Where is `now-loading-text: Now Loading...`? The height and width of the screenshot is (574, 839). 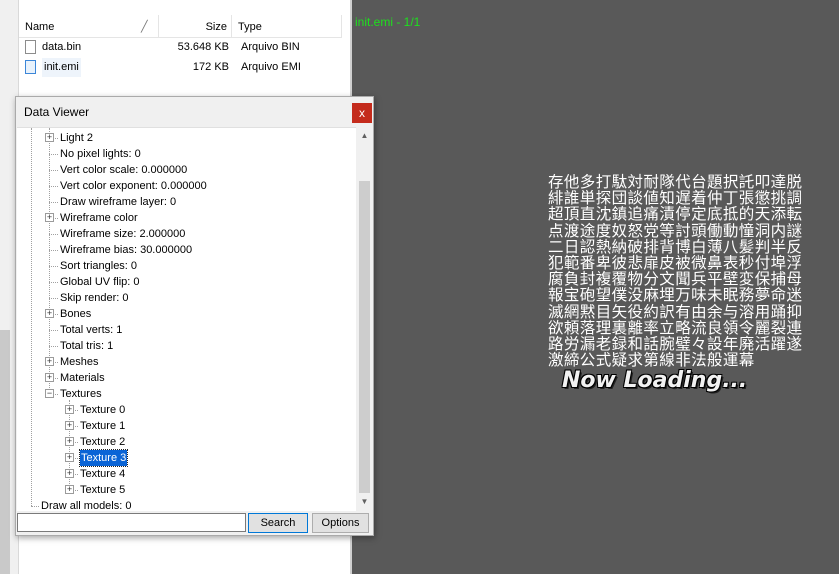
now-loading-text: Now Loading... is located at coordinates (655, 380).